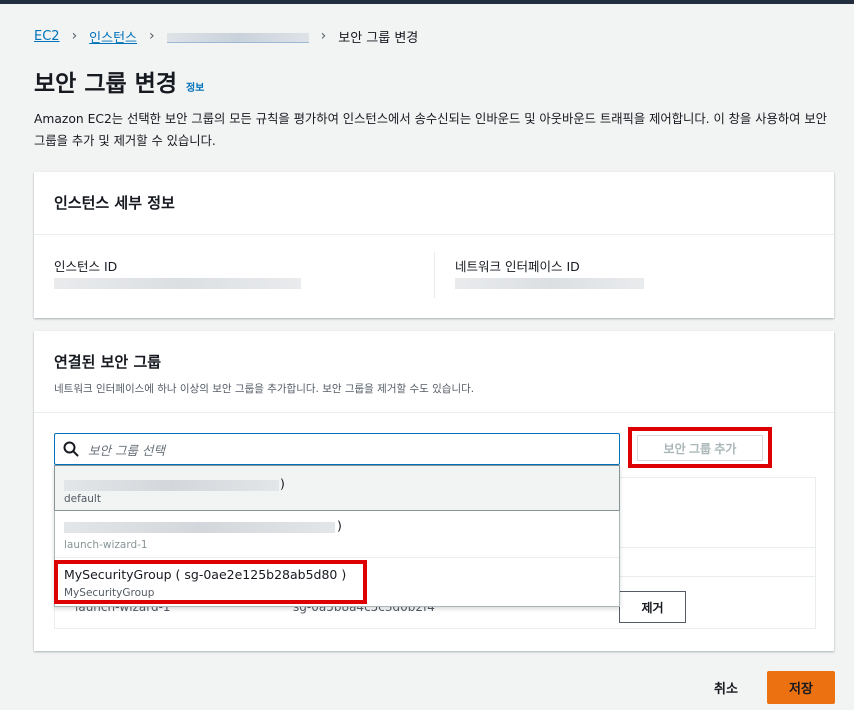 Image resolution: width=854 pixels, height=710 pixels. I want to click on add-button-highlight: 보안 그룹 추가, so click(700, 447).